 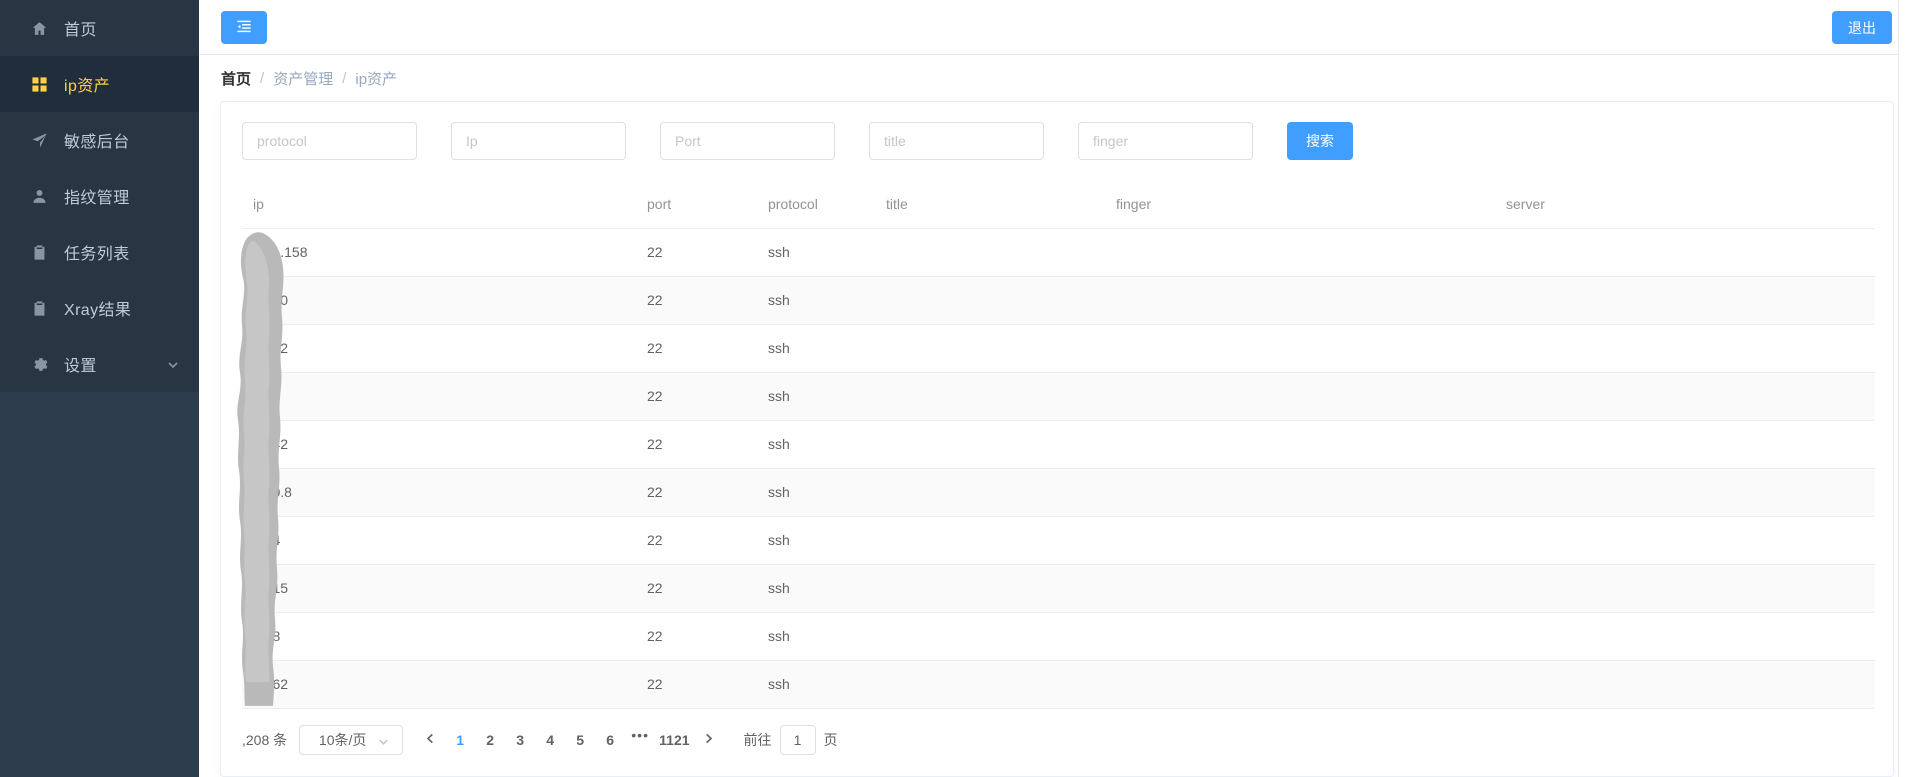 I want to click on table-row: 2.232 22 ssh, so click(x=1058, y=348).